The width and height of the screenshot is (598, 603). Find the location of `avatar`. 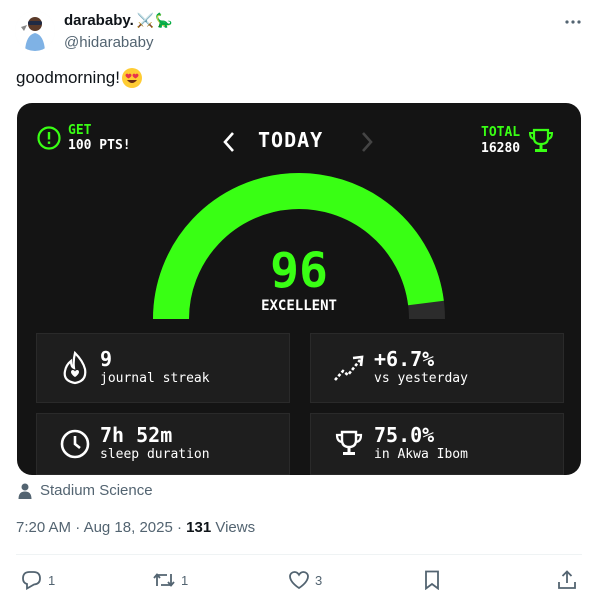

avatar is located at coordinates (35, 31).